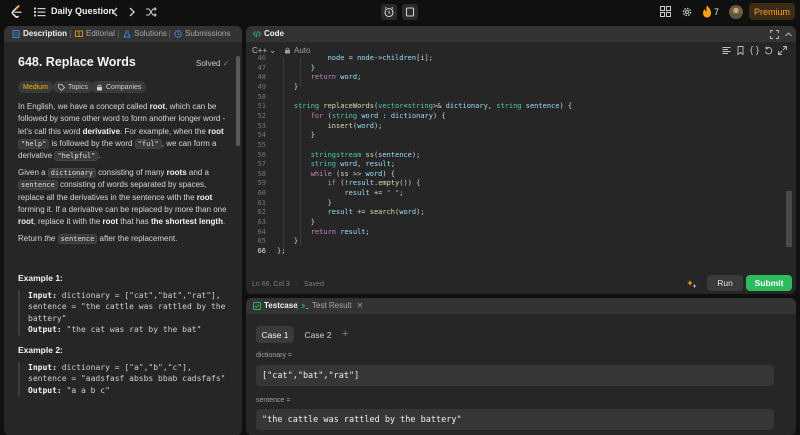 This screenshot has width=800, height=435. What do you see at coordinates (82, 11) in the screenshot?
I see `daily-question-link: Daily Question` at bounding box center [82, 11].